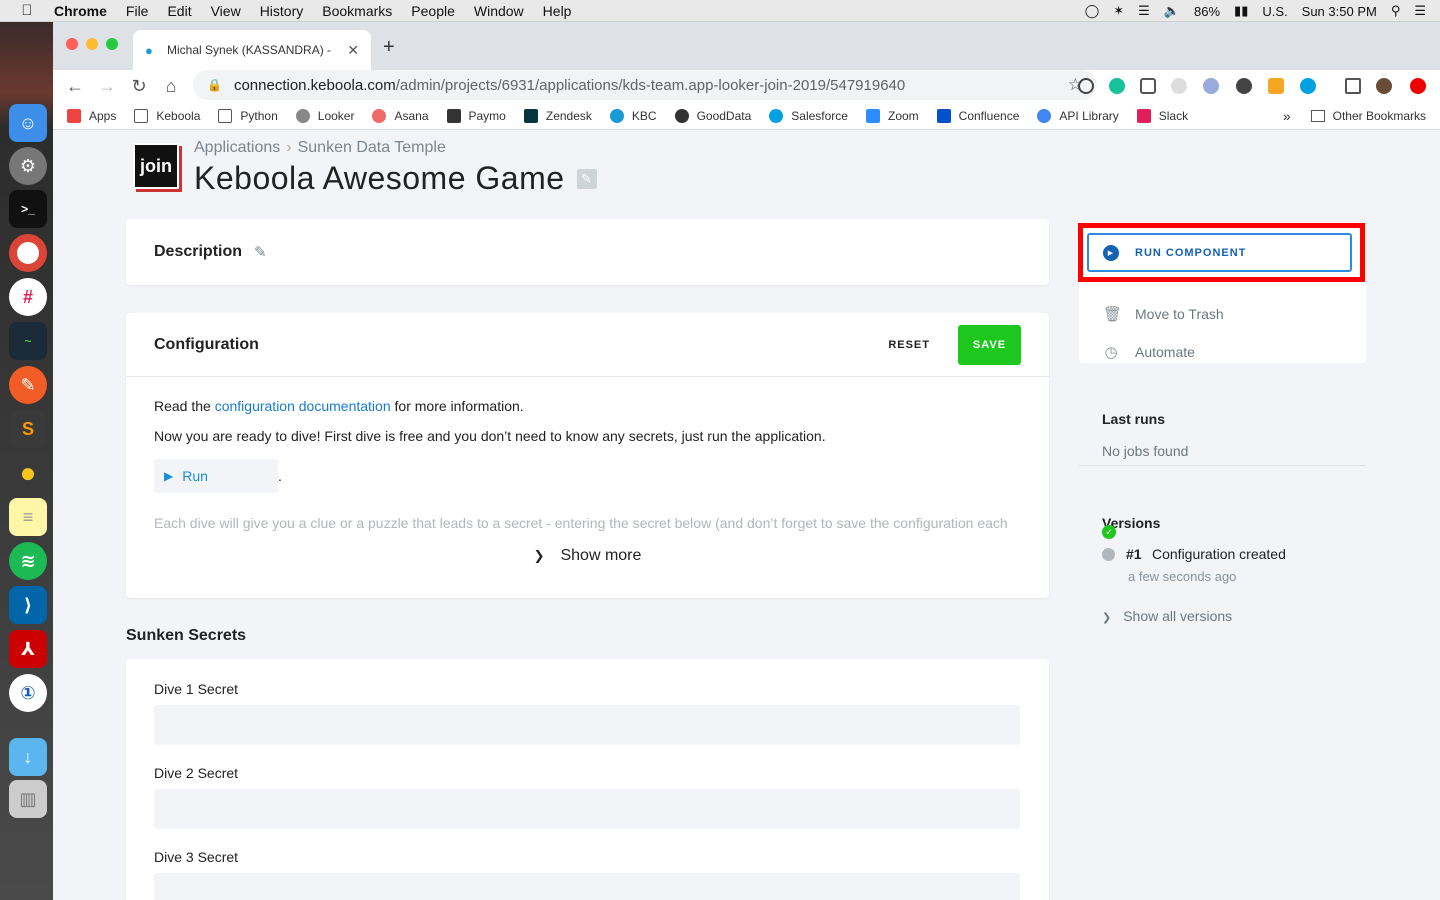 The height and width of the screenshot is (900, 1440). What do you see at coordinates (1144, 11) in the screenshot?
I see `wifi-icon: ☰` at bounding box center [1144, 11].